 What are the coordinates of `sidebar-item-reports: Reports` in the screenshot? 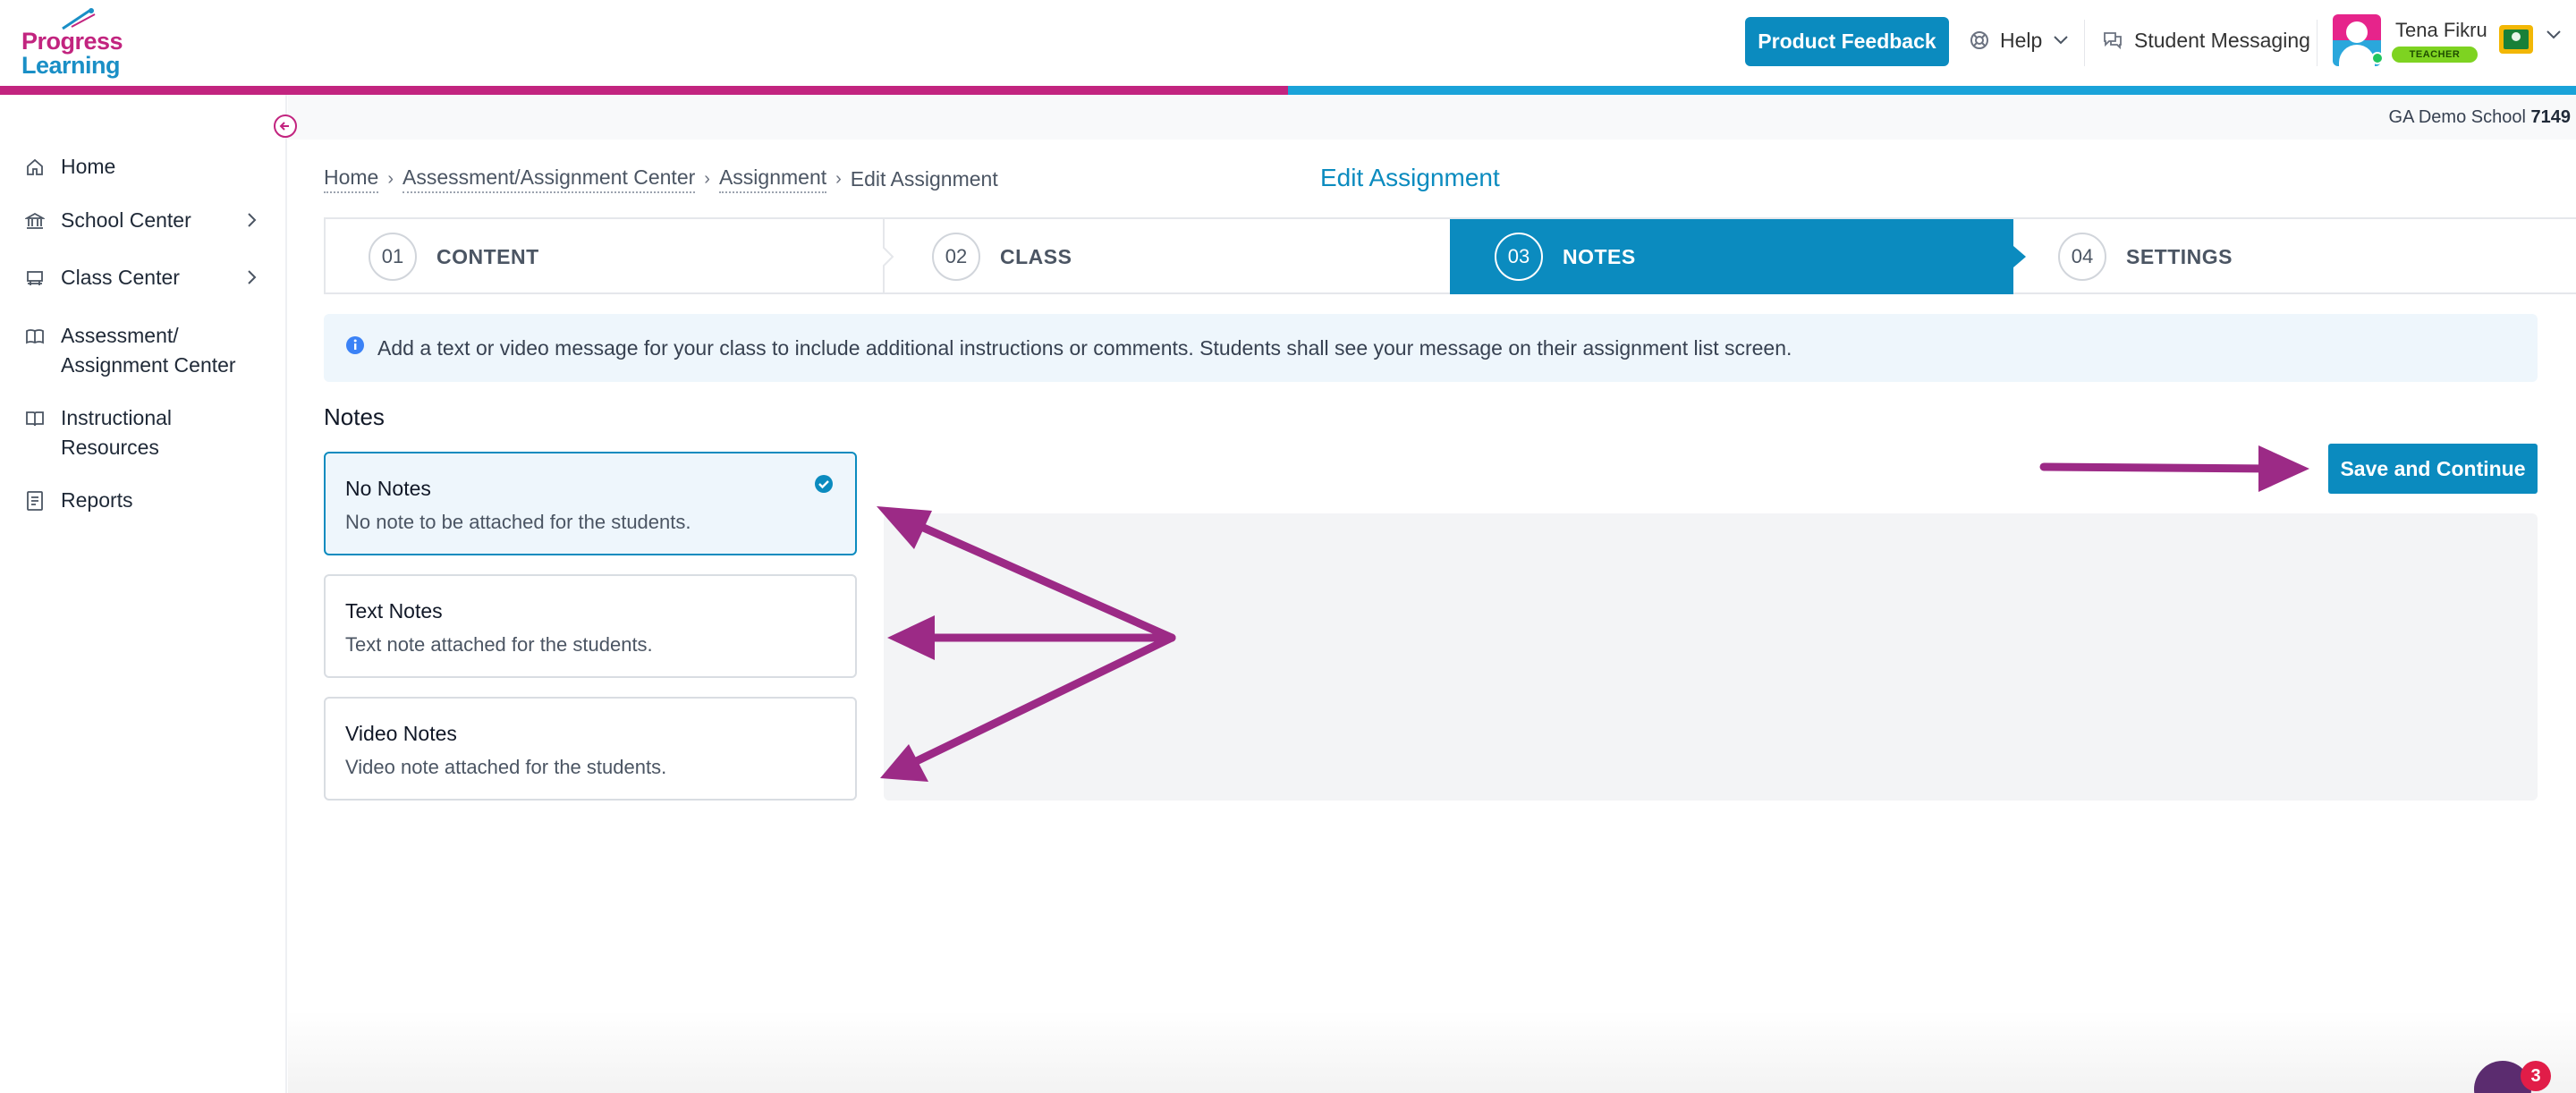 It's located at (79, 500).